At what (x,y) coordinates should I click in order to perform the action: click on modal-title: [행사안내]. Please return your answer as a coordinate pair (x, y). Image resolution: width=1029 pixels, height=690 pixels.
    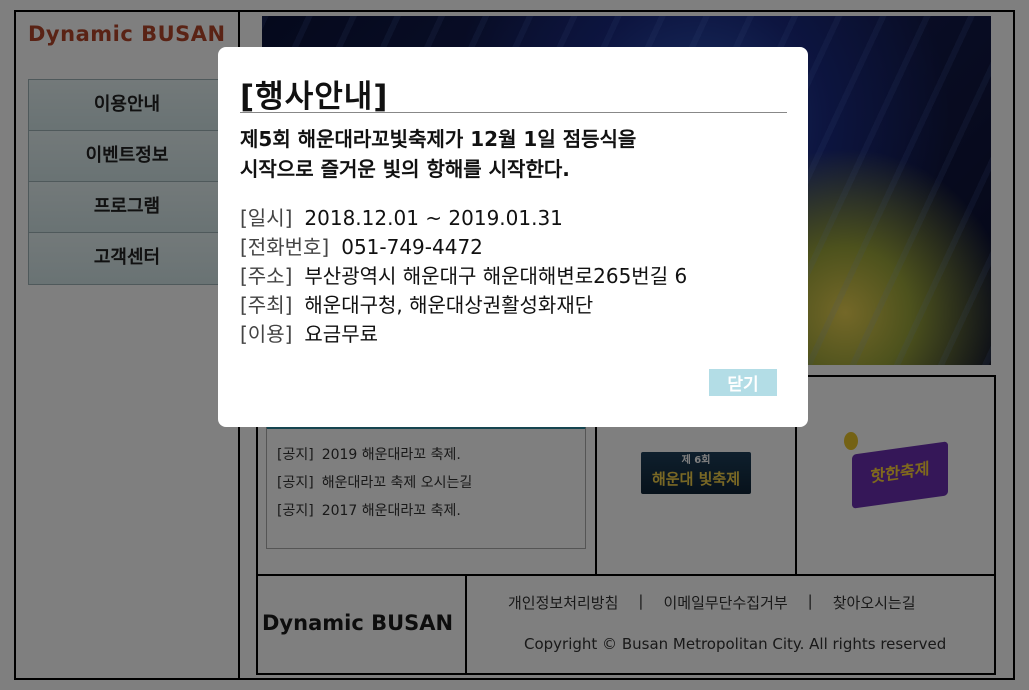
    Looking at the image, I should click on (314, 97).